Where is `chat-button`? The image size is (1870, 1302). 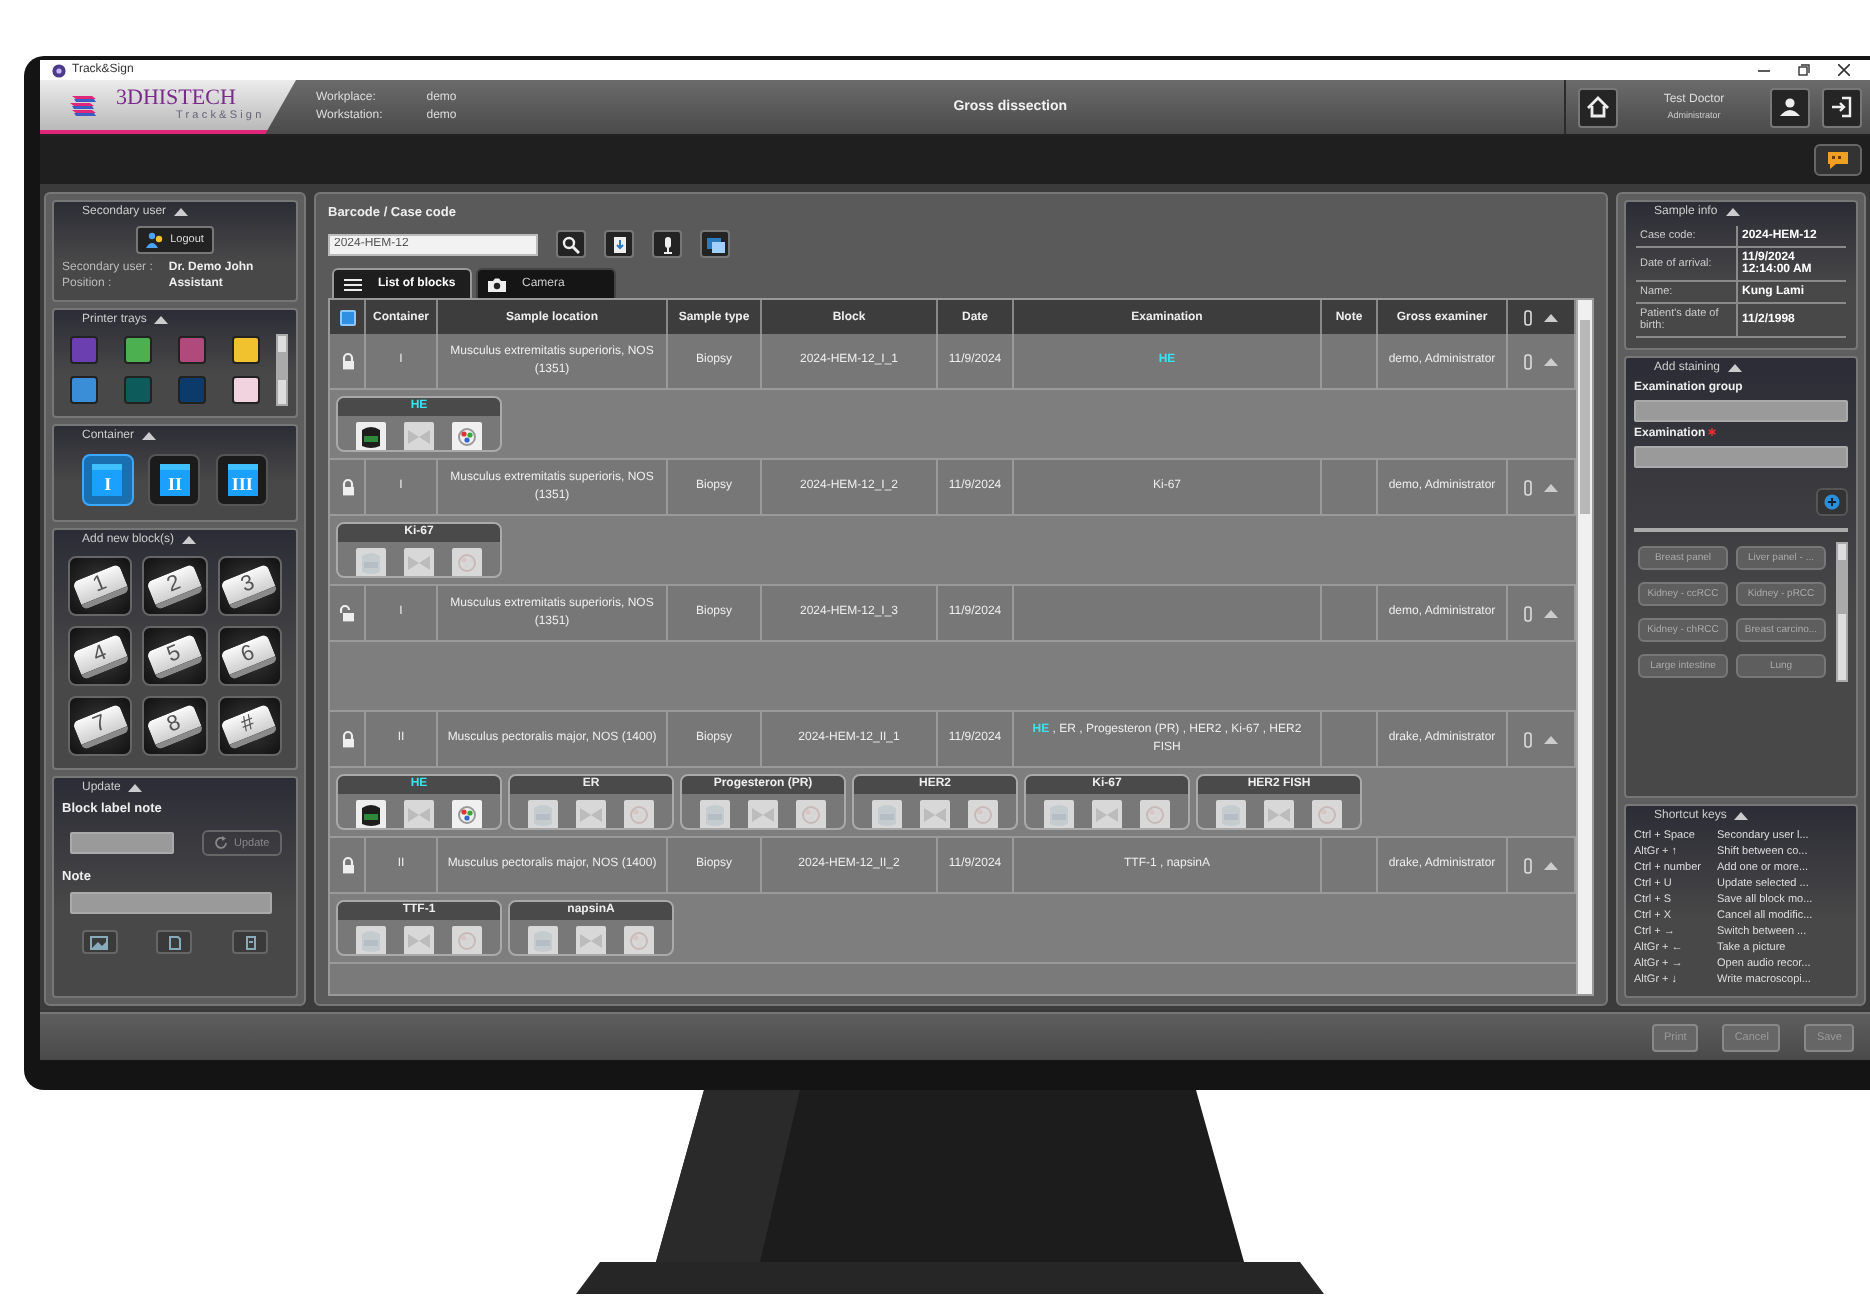
chat-button is located at coordinates (1838, 160).